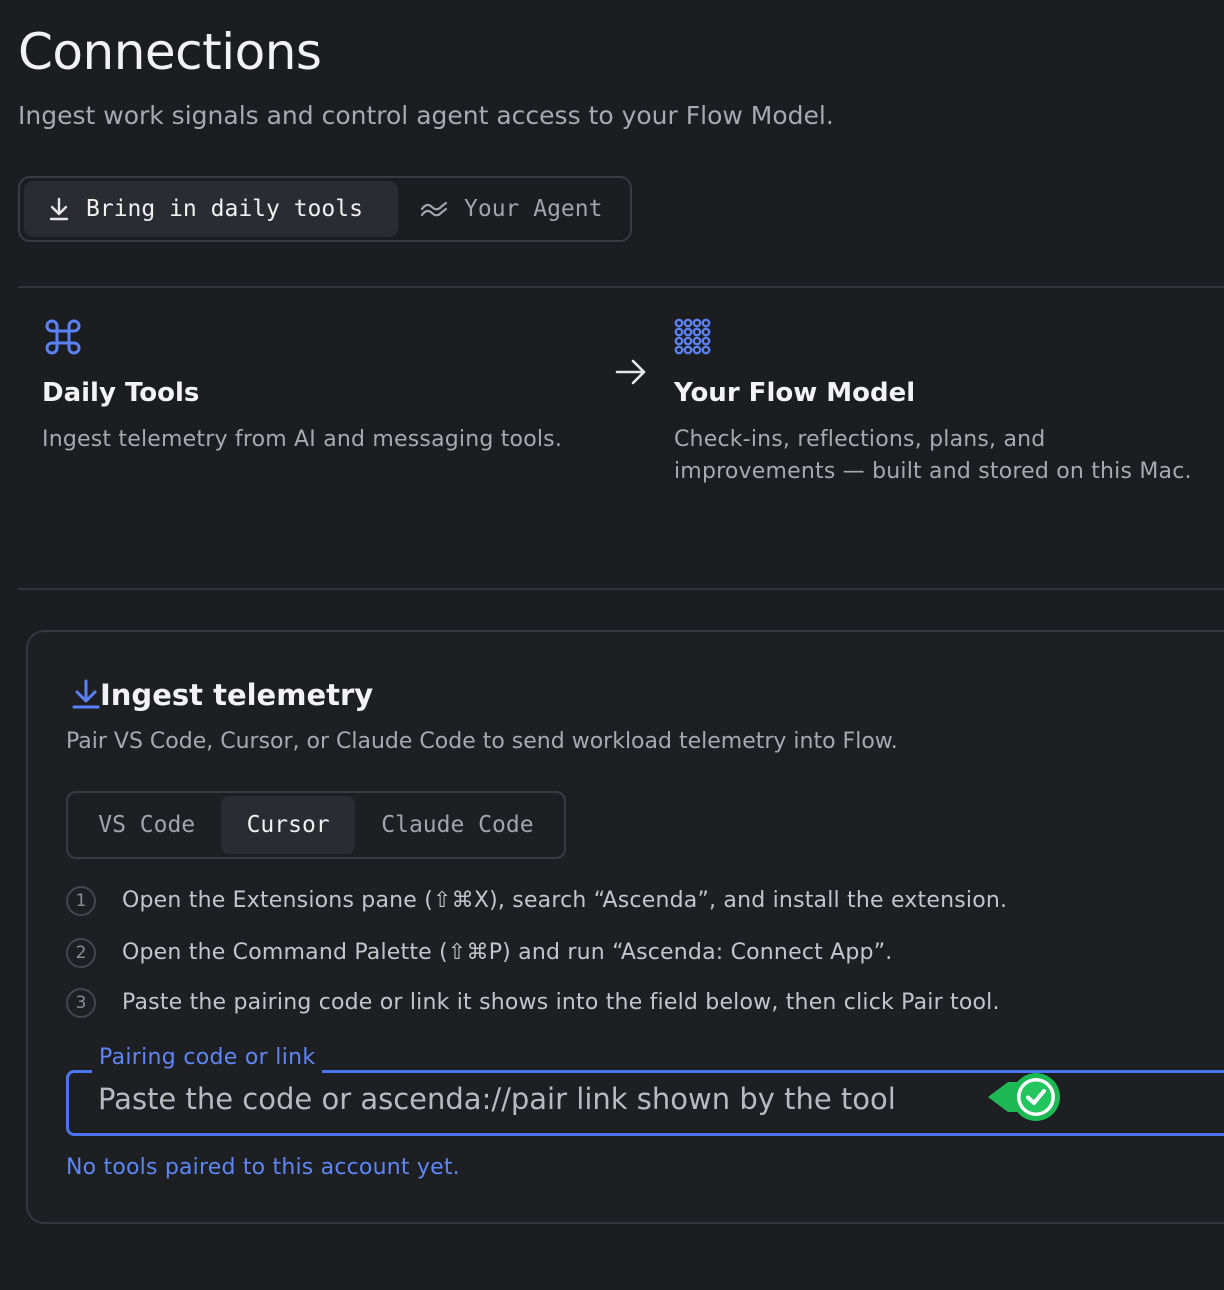 The height and width of the screenshot is (1290, 1224). I want to click on mode-tabs: Bring in daily tools Your Agent, so click(325, 209).